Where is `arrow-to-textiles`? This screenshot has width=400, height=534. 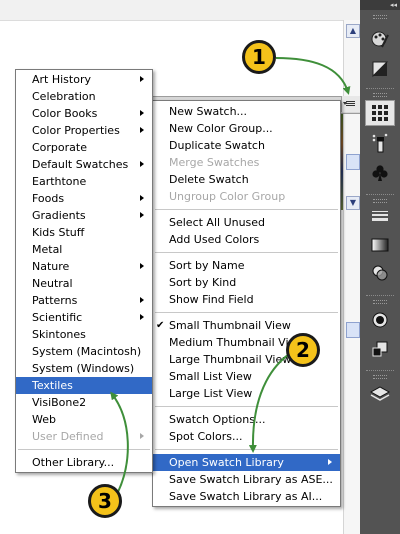
arrow-to-textiles is located at coordinates (119, 442).